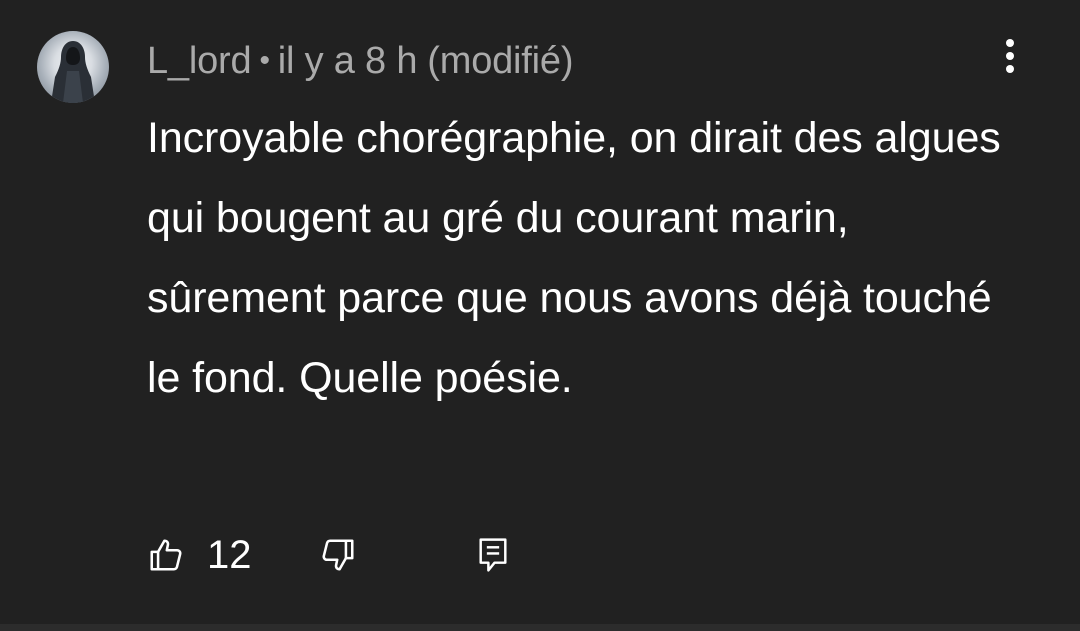 This screenshot has width=1080, height=631. Describe the element at coordinates (199, 61) in the screenshot. I see `author-name: L_lord` at that location.